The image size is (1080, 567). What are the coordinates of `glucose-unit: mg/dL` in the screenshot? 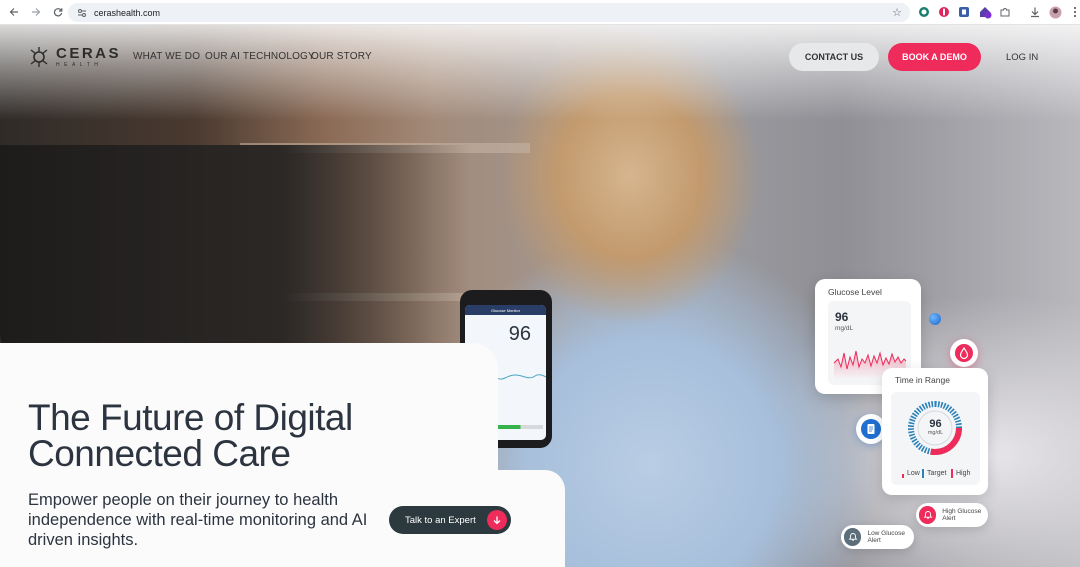 It's located at (844, 328).